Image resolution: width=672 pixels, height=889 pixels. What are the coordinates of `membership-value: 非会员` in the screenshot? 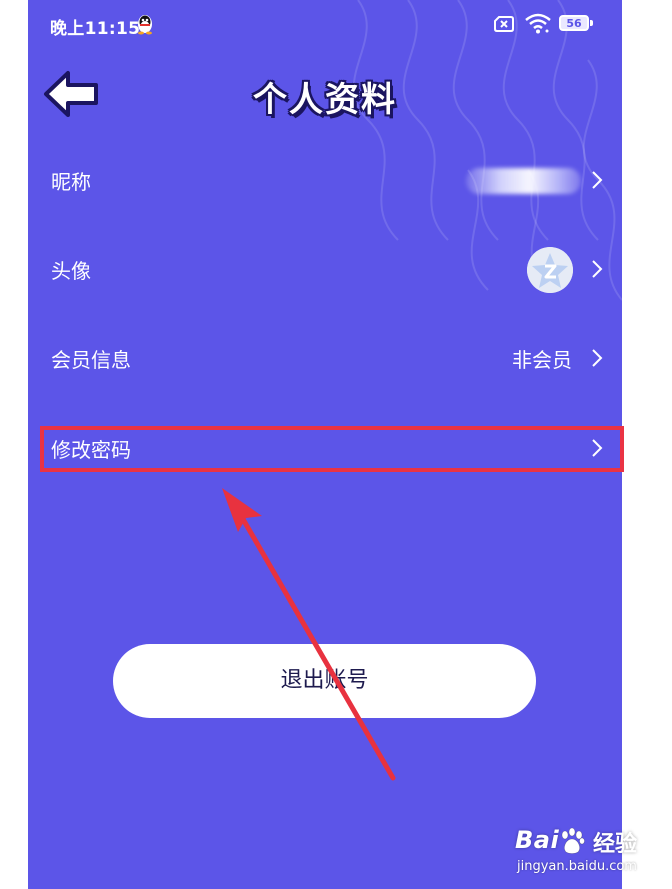 It's located at (542, 360).